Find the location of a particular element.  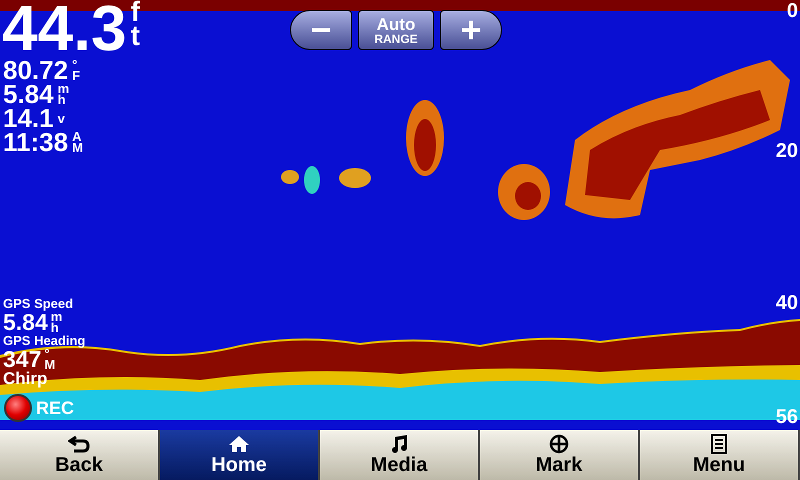

range-decrease-button: − is located at coordinates (321, 30).